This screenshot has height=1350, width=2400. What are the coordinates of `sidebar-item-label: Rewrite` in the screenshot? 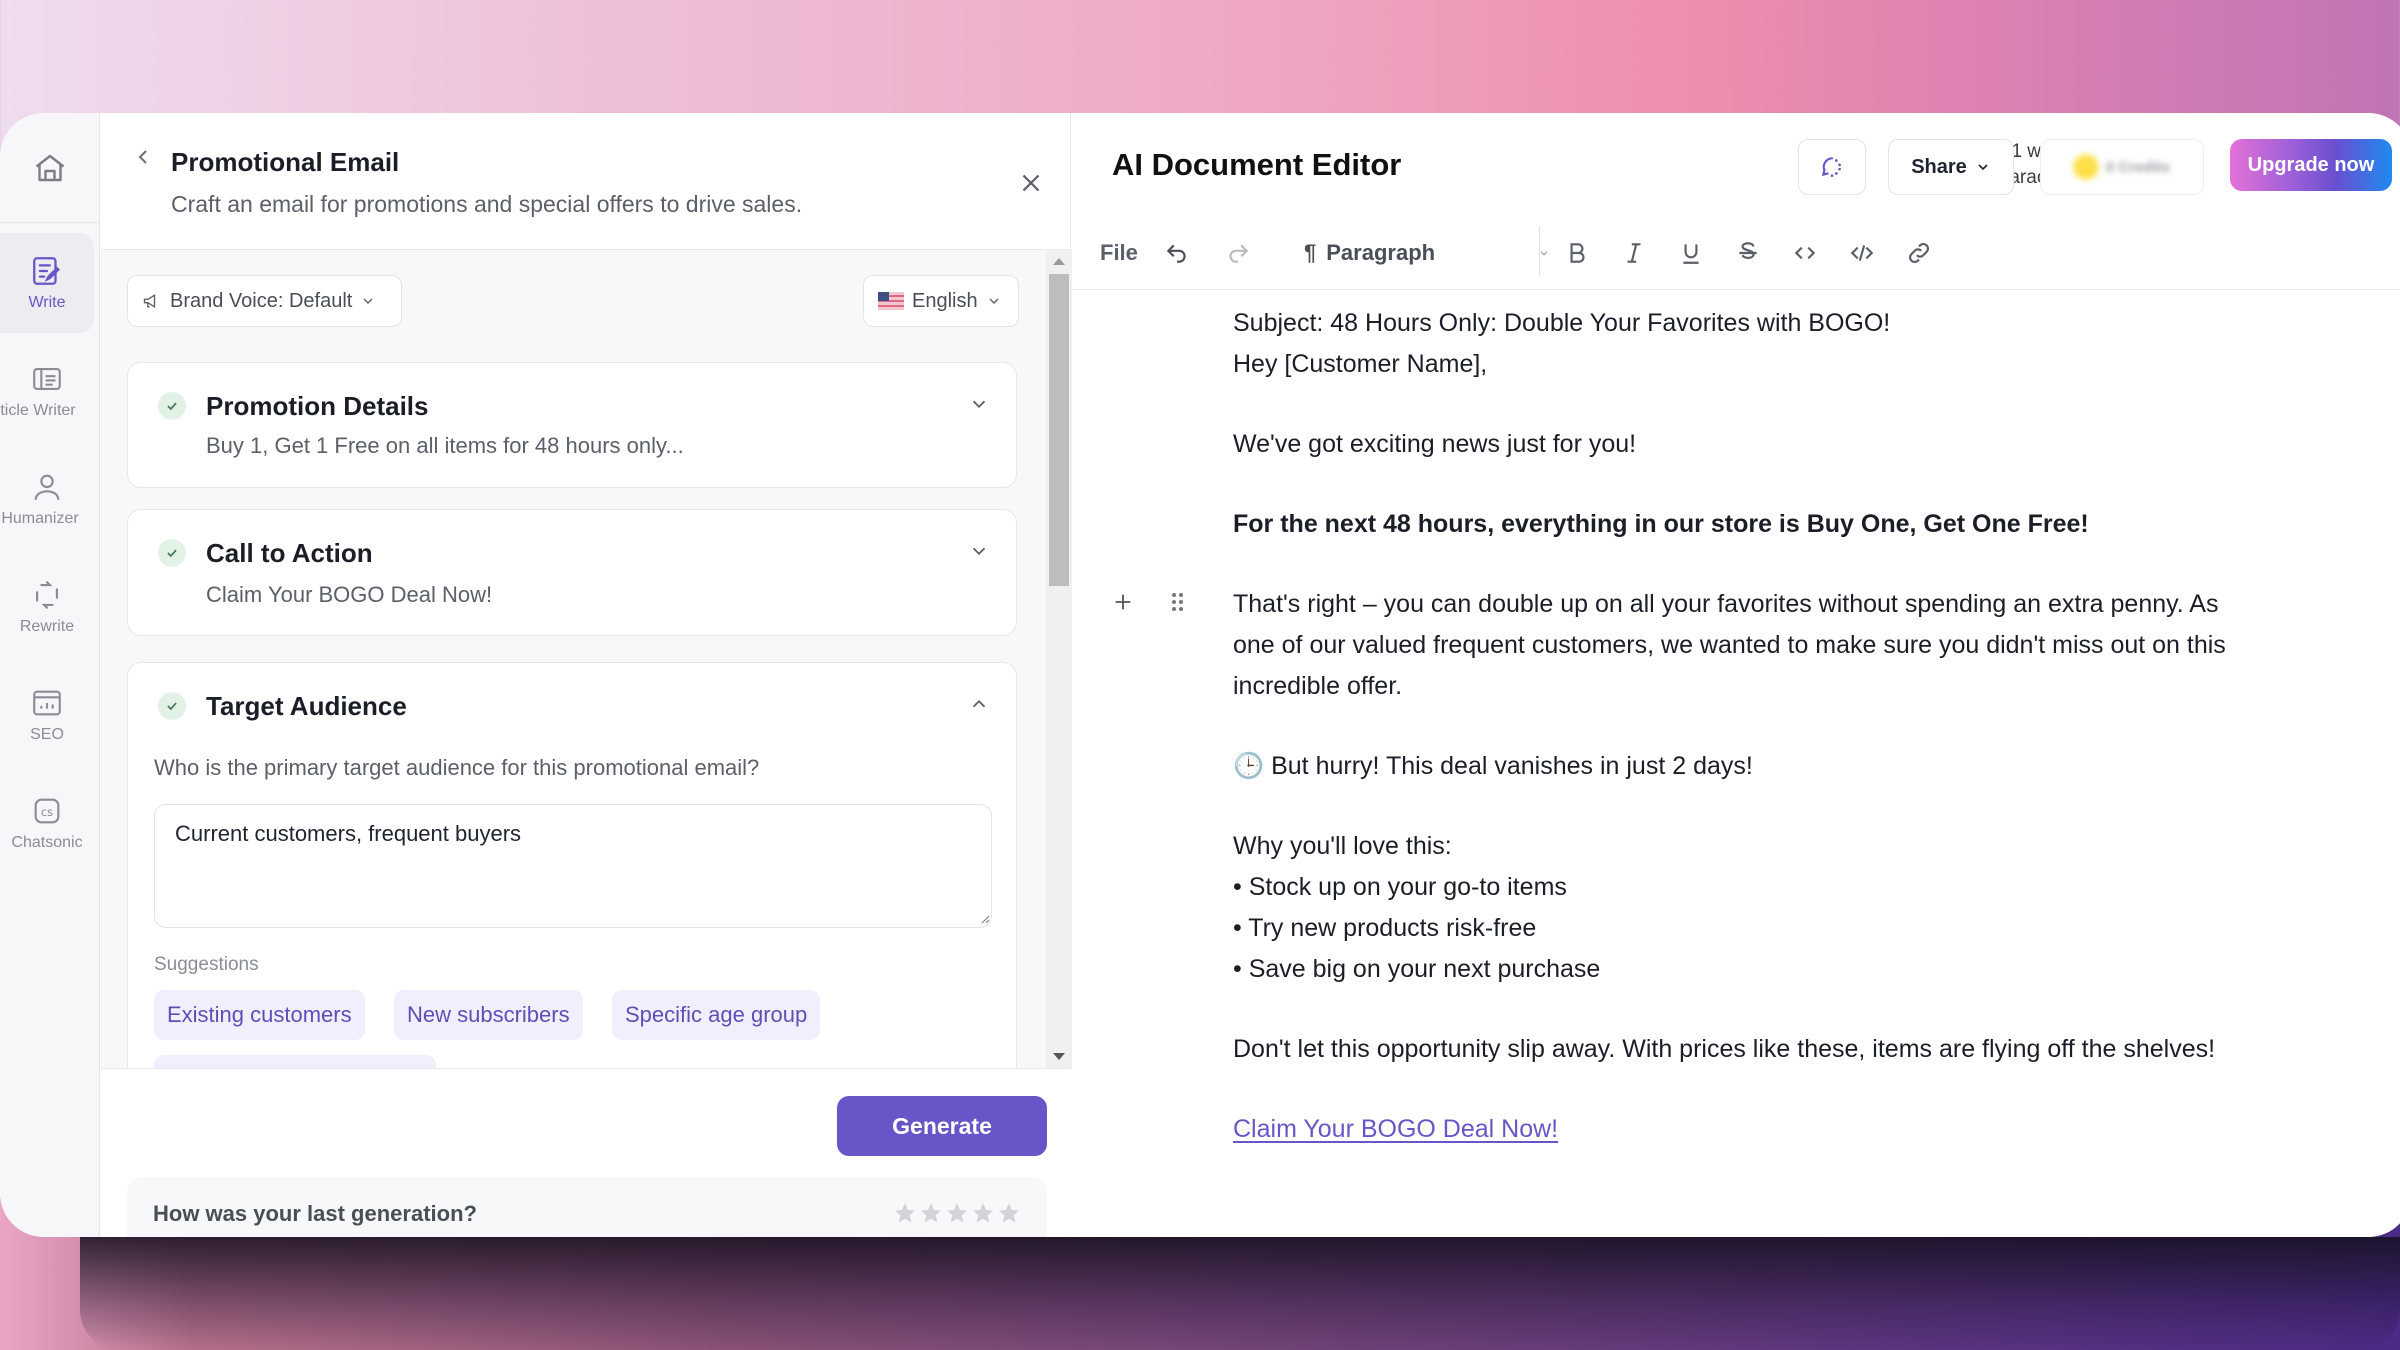 It's located at (47, 626).